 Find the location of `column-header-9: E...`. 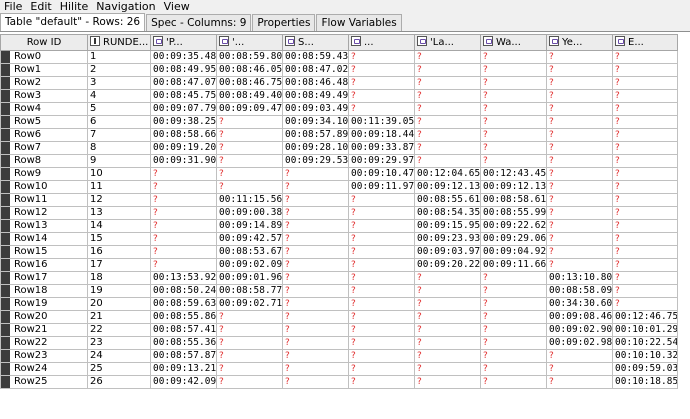

column-header-9: E... is located at coordinates (645, 42).